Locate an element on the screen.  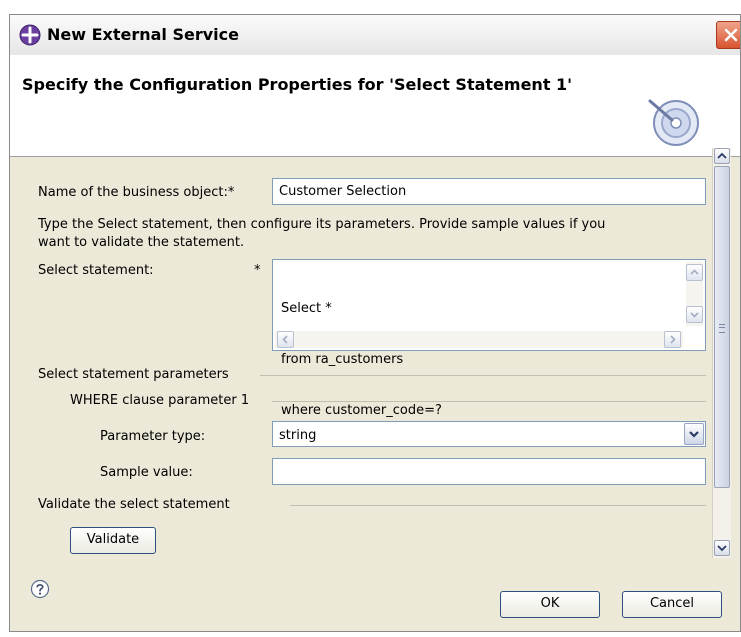
parameter-type-dropdown-button is located at coordinates (694, 434).